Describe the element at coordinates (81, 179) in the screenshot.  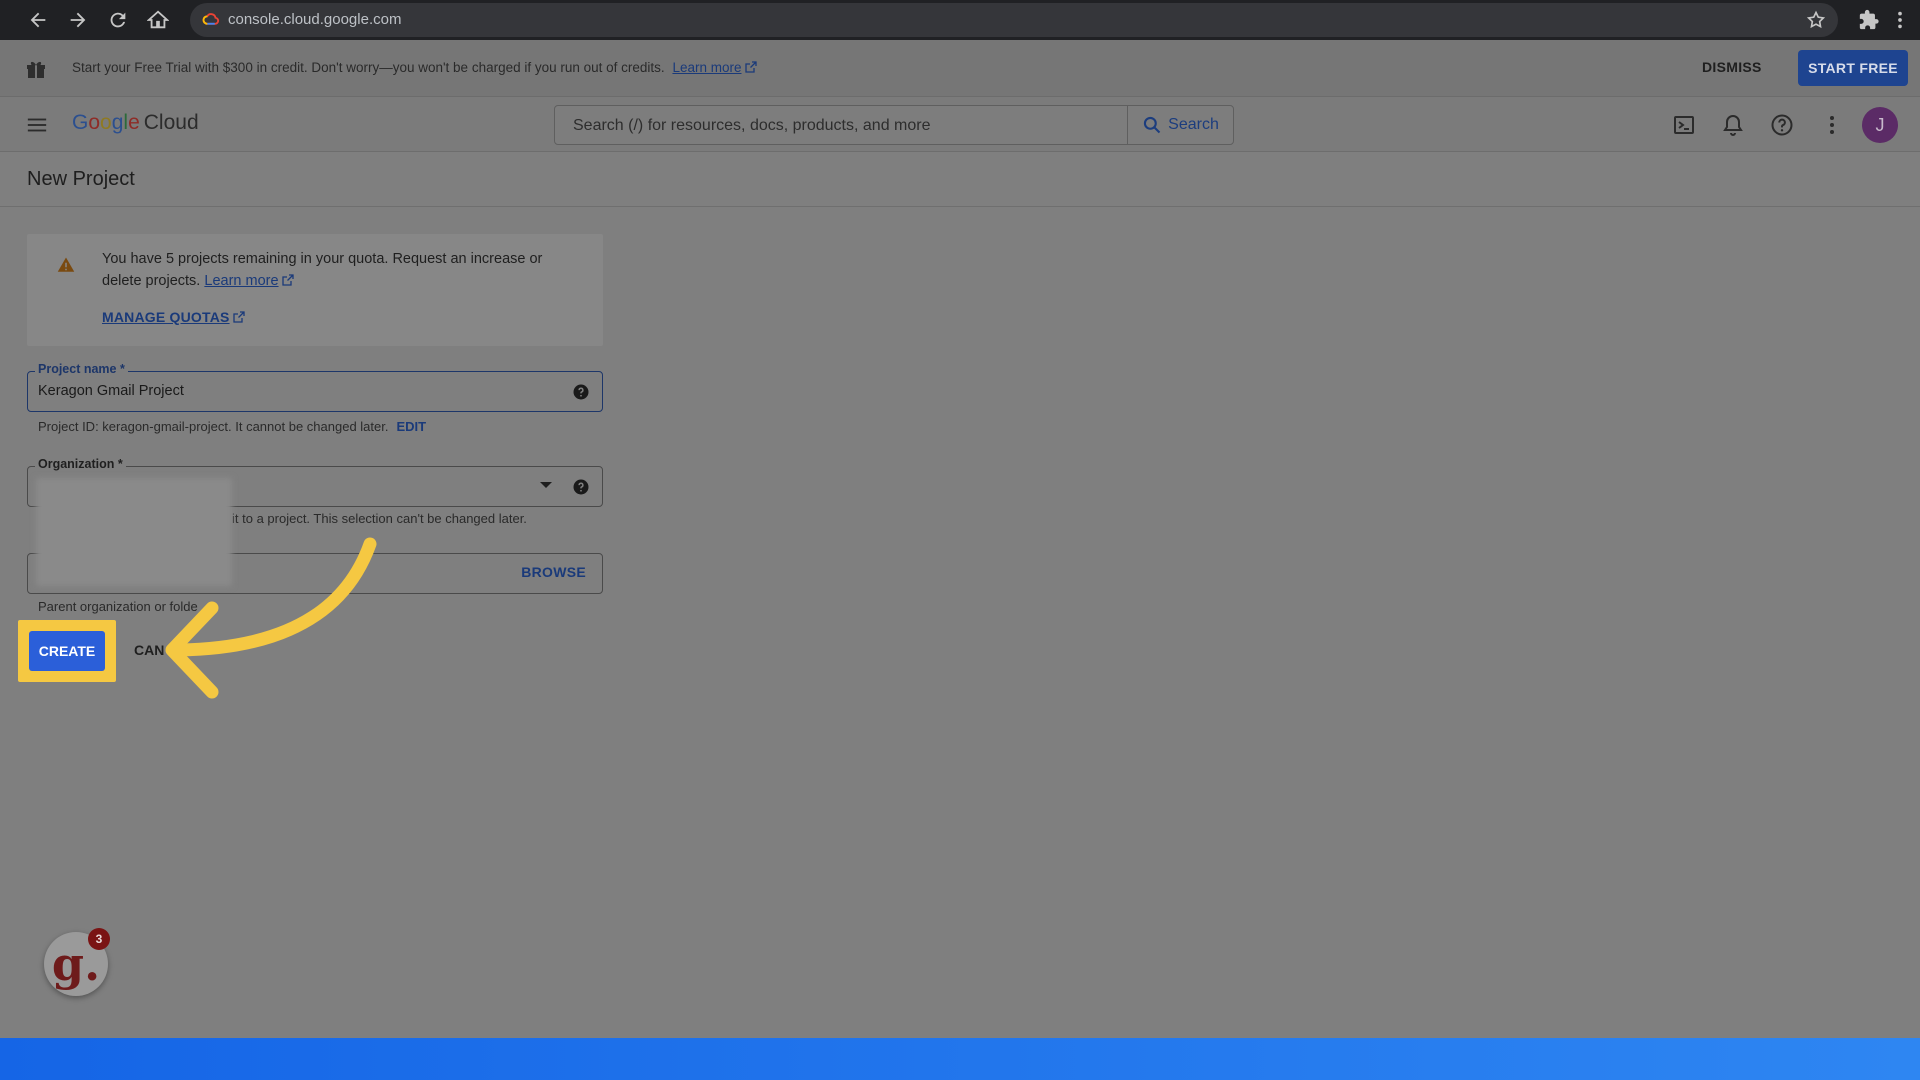
I see `page-title: New Project` at that location.